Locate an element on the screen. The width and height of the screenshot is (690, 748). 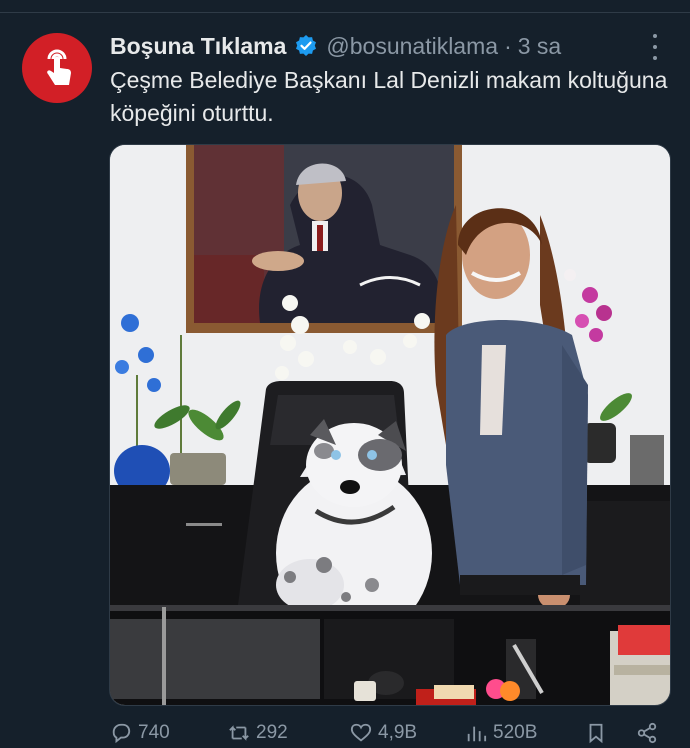
author-handle: @bosunatiklama is located at coordinates (412, 46).